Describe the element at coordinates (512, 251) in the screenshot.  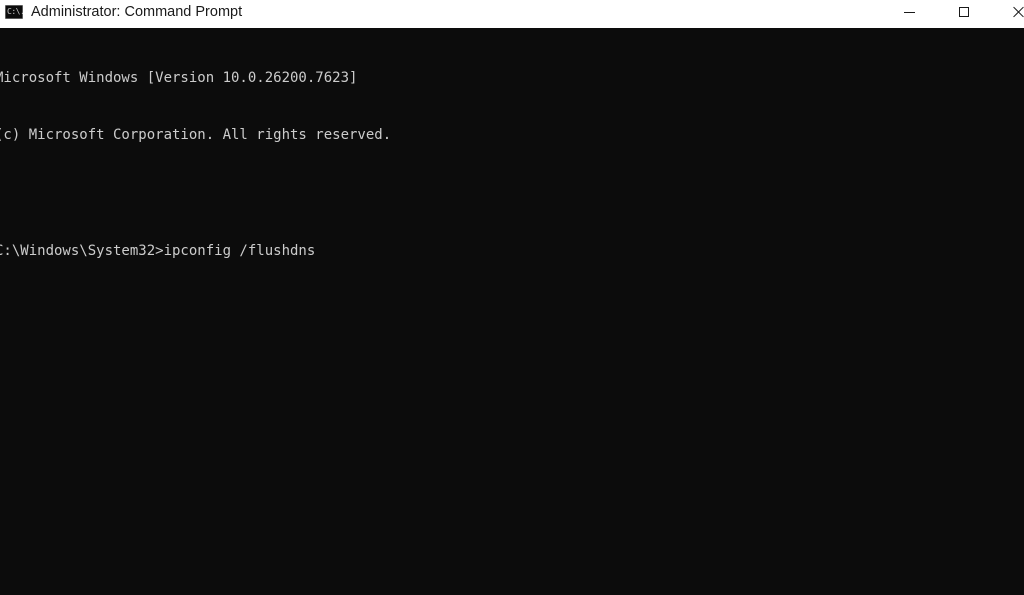
I see `console-prompt-command: C:\Windows\System32>ipconfig /flushdns` at that location.